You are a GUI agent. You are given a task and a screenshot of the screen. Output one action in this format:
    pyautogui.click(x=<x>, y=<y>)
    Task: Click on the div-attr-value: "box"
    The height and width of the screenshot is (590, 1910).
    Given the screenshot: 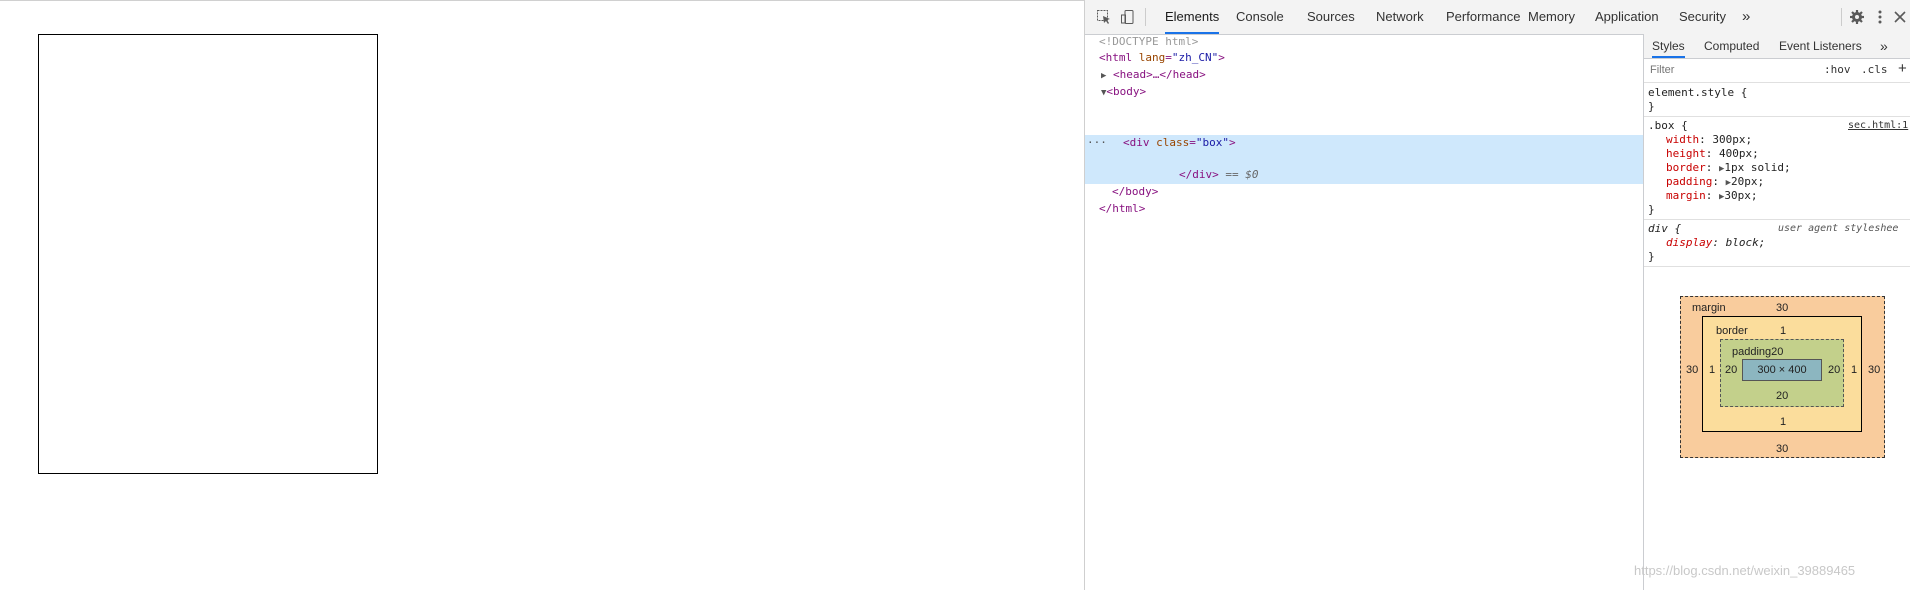 What is the action you would take?
    pyautogui.click(x=1212, y=142)
    